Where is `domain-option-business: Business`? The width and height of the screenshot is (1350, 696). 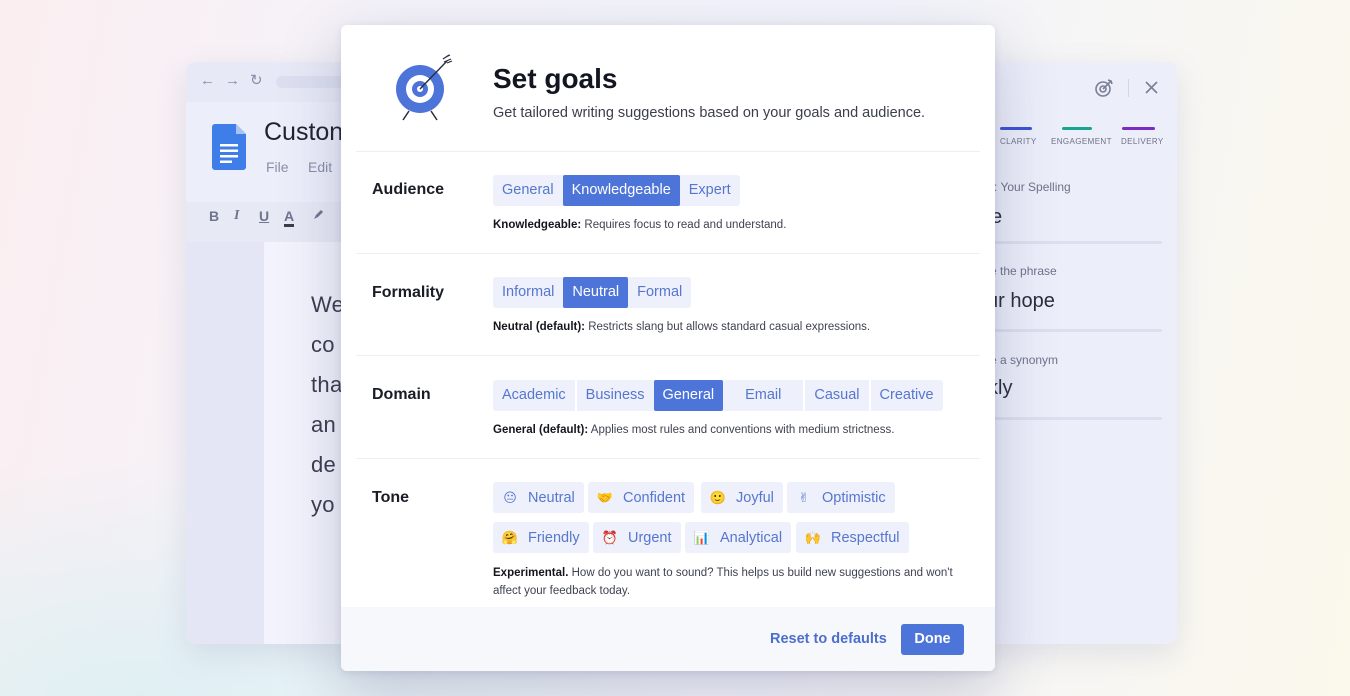
domain-option-business: Business is located at coordinates (614, 395).